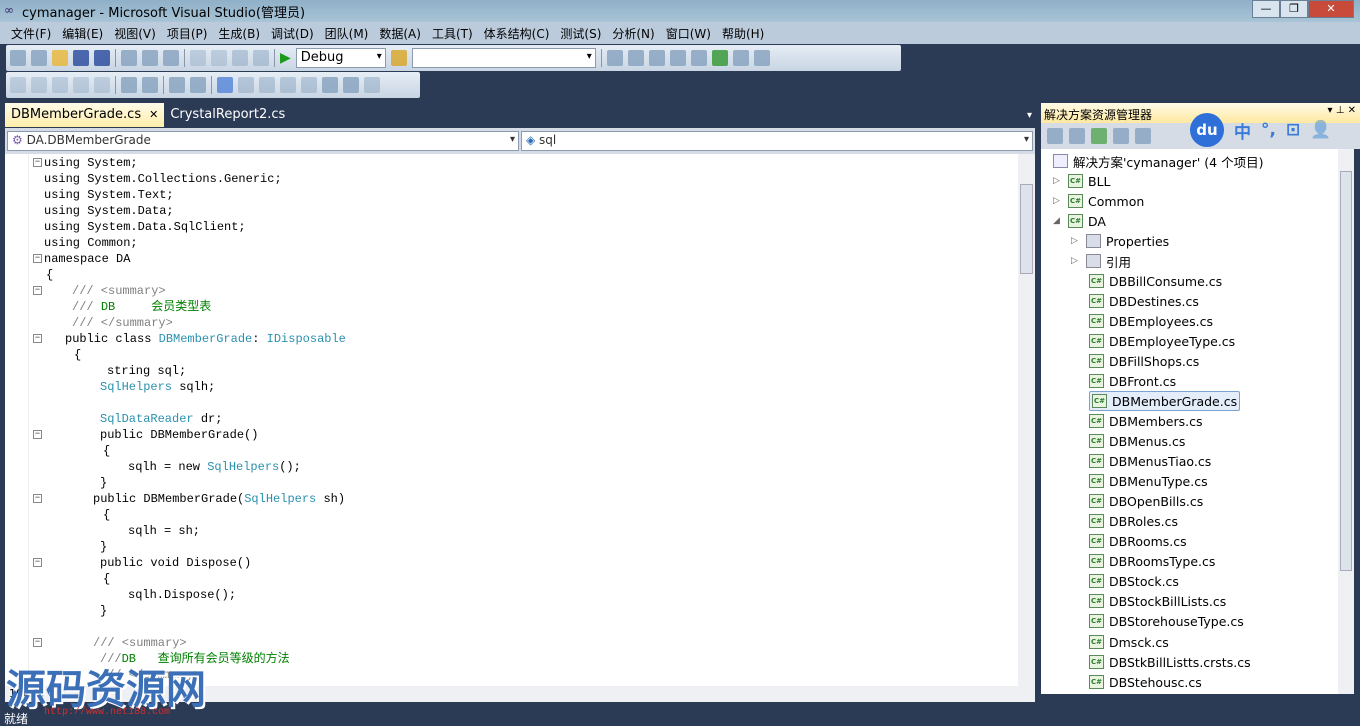  I want to click on start-debugging-icon: ▶, so click(285, 58).